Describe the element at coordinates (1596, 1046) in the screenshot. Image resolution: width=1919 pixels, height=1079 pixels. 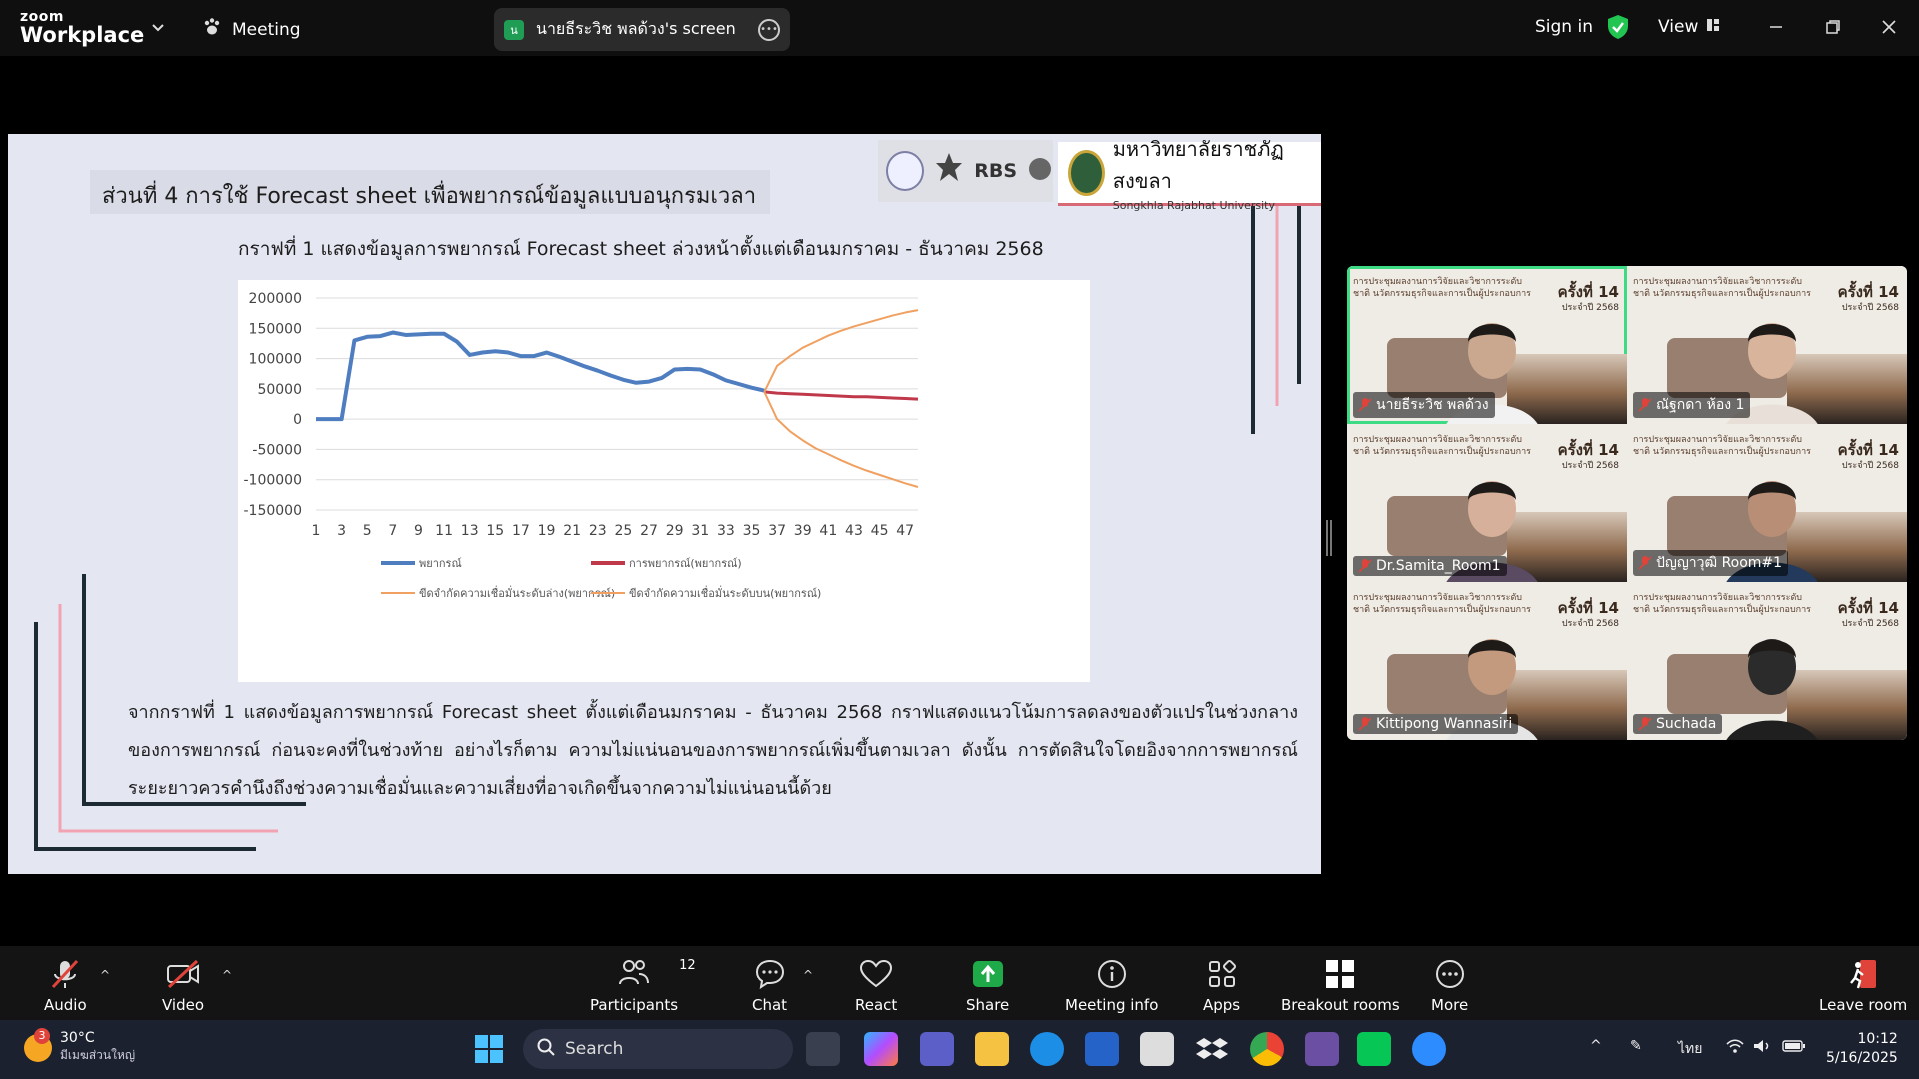
I see `show-hidden-icons-chevron-icon: ^` at that location.